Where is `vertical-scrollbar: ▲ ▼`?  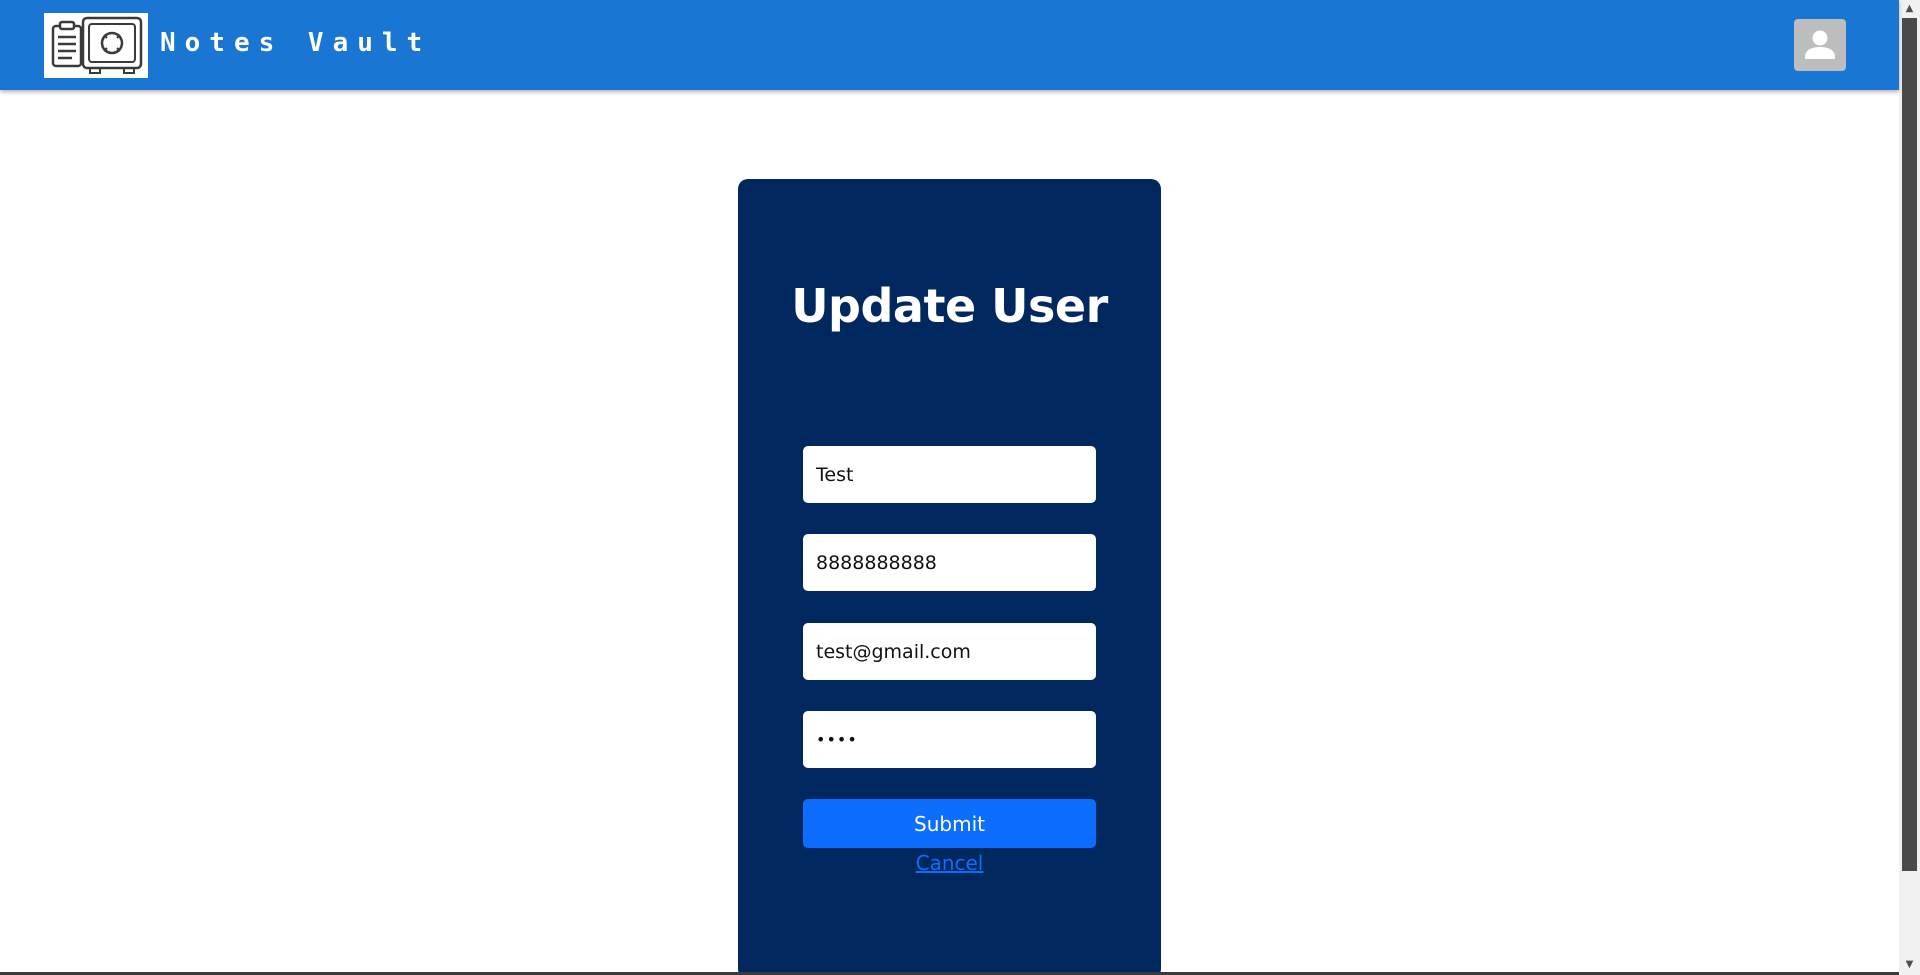
vertical-scrollbar: ▲ ▼ is located at coordinates (1909, 487).